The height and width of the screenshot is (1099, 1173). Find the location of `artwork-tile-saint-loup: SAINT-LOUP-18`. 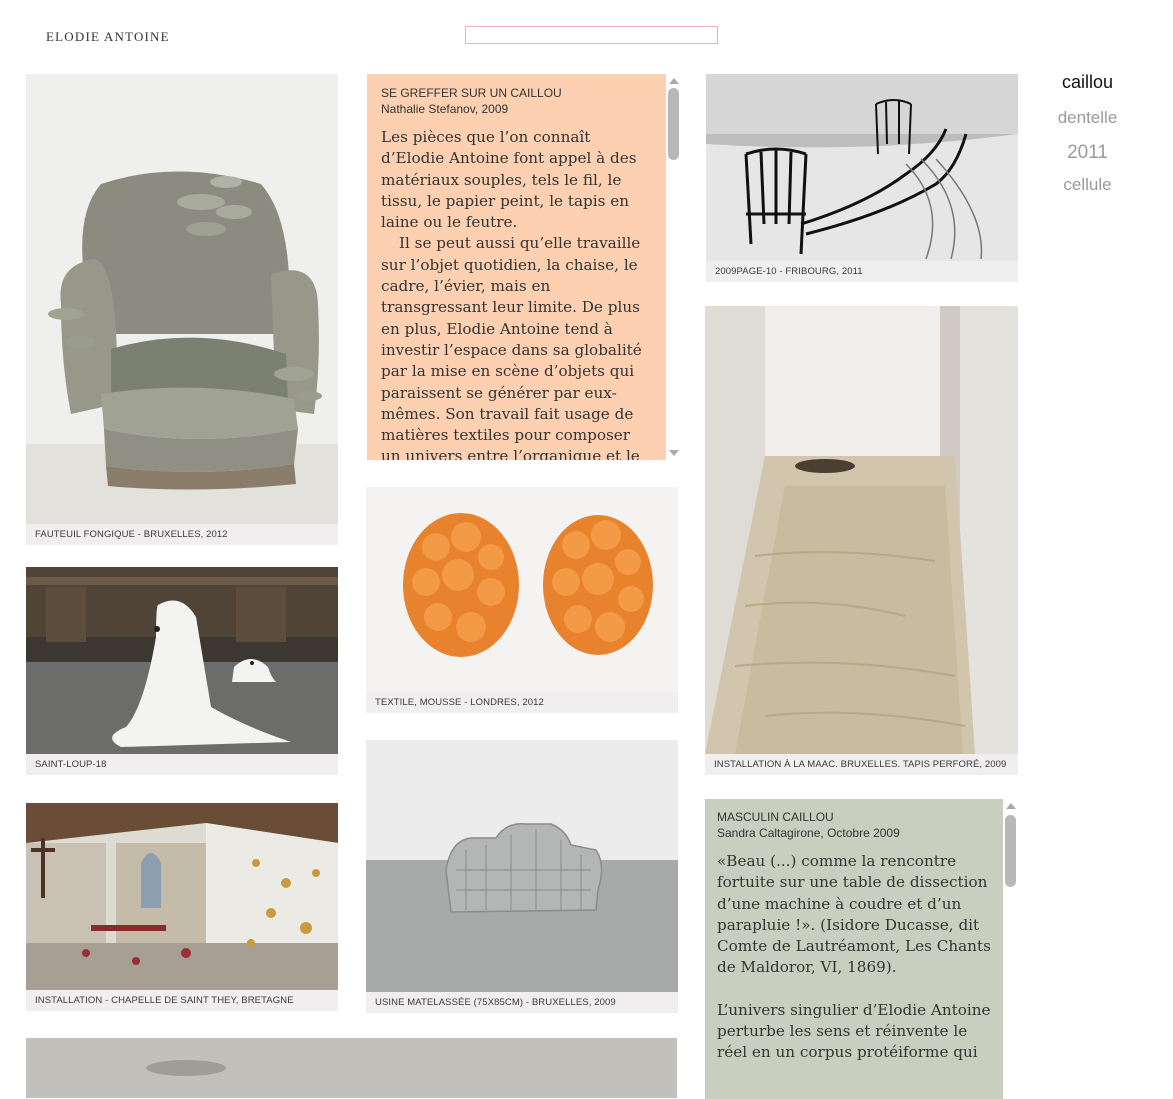

artwork-tile-saint-loup: SAINT-LOUP-18 is located at coordinates (182, 671).